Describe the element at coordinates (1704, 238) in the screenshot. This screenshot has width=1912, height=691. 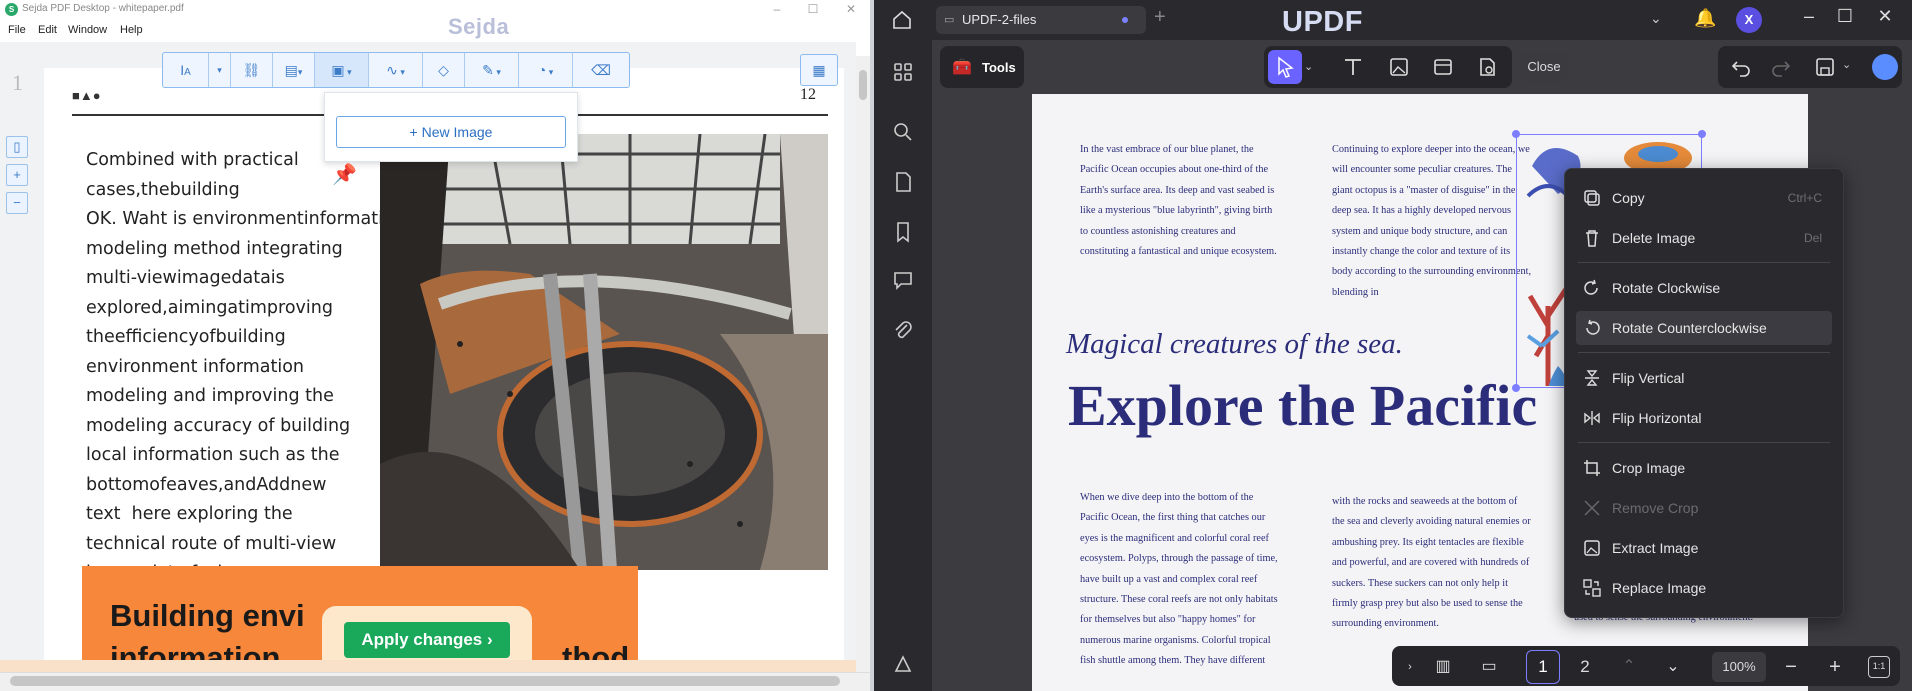
I see `menu-item-delete-image: Delete Image Del` at that location.